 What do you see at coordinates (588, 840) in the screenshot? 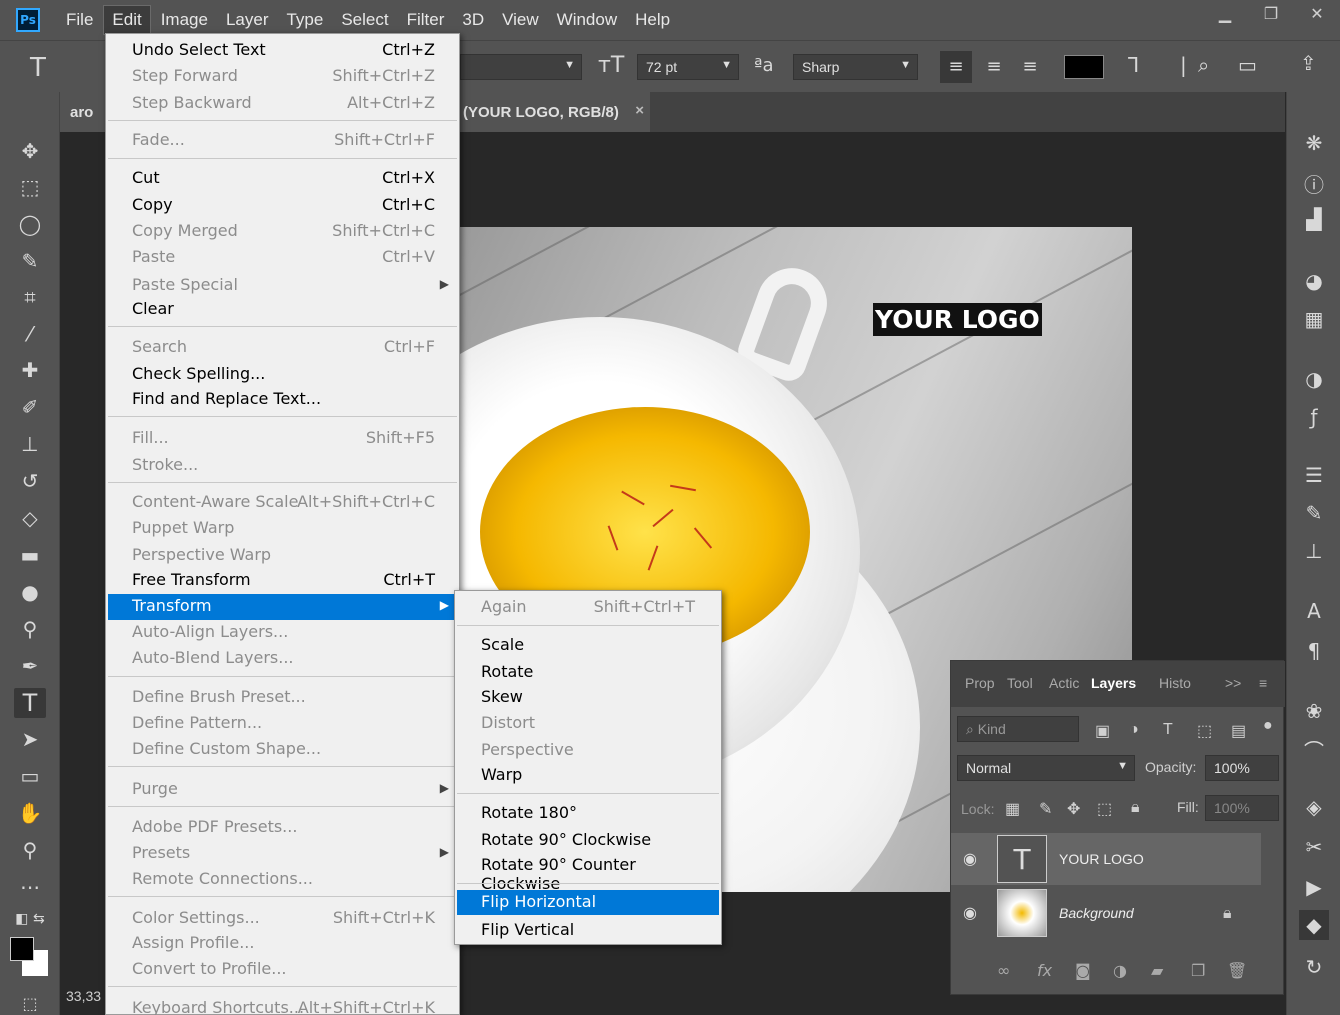
I see `menu-rotate-90-cw: Rotate 90° Clockwise` at bounding box center [588, 840].